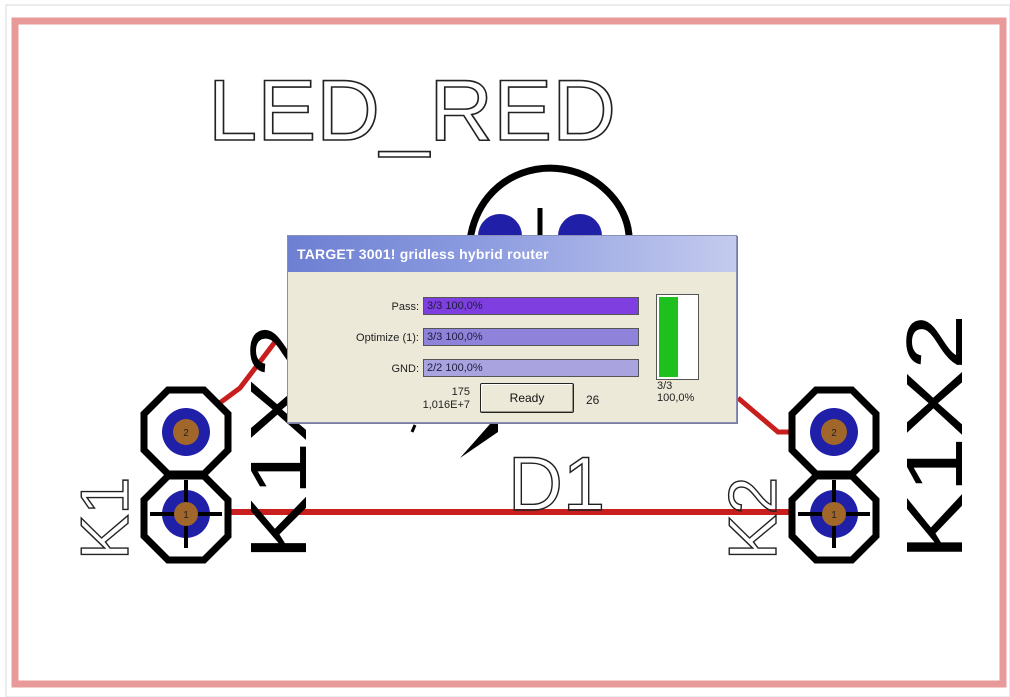 The image size is (1010, 697). I want to click on label-k1x2-right: K1X2, so click(934, 437).